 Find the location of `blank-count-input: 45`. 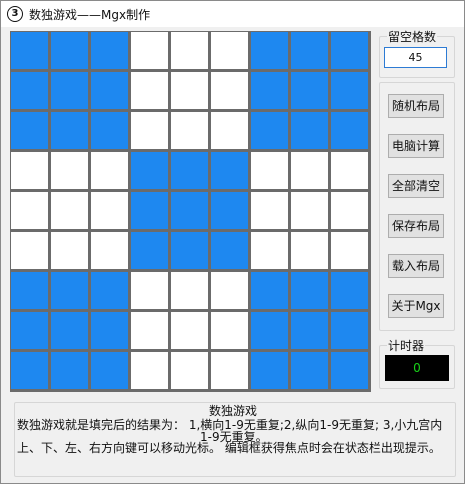

blank-count-input: 45 is located at coordinates (415, 57).